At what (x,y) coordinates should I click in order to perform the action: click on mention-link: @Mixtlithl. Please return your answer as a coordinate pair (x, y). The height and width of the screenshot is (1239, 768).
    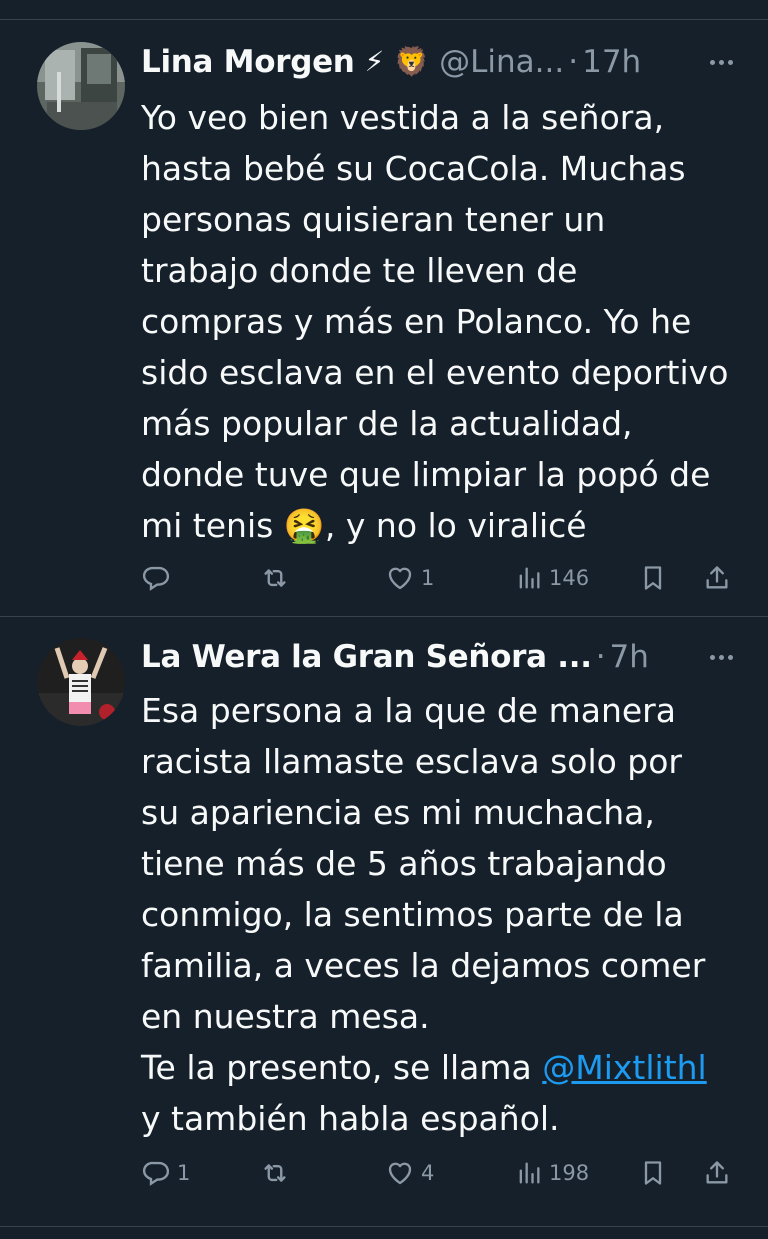
    Looking at the image, I should click on (624, 1067).